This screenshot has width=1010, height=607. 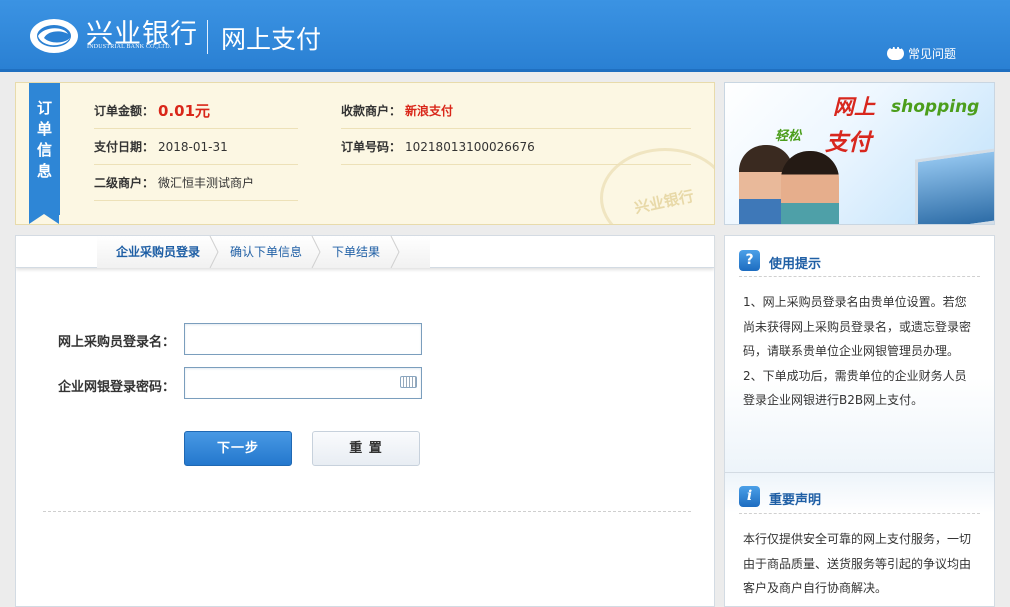 I want to click on merchant-row: 收款商户： 新浪支付, so click(x=516, y=111).